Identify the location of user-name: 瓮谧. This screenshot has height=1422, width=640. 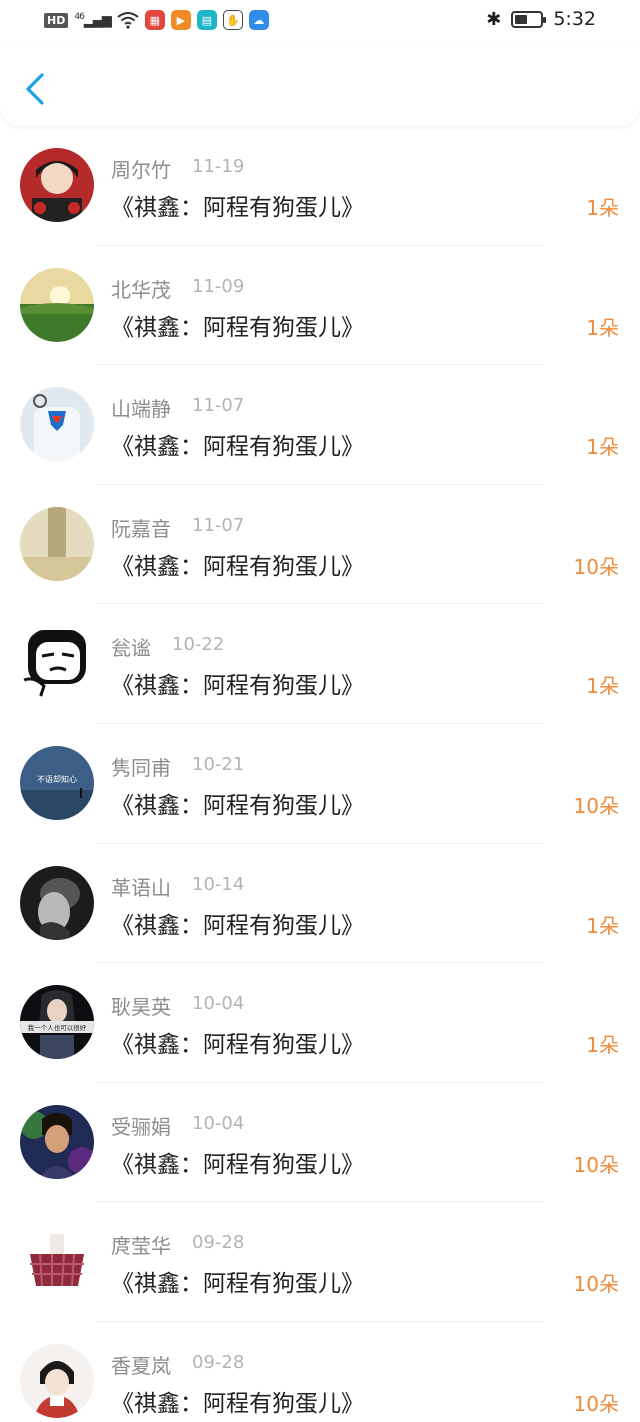
(131, 648).